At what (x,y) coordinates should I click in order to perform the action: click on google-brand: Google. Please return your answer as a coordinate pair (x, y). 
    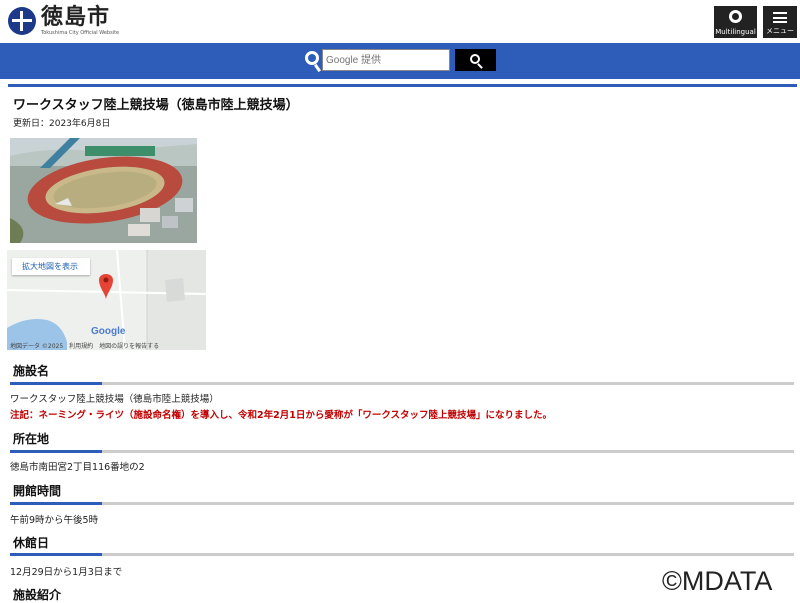
    Looking at the image, I should click on (108, 331).